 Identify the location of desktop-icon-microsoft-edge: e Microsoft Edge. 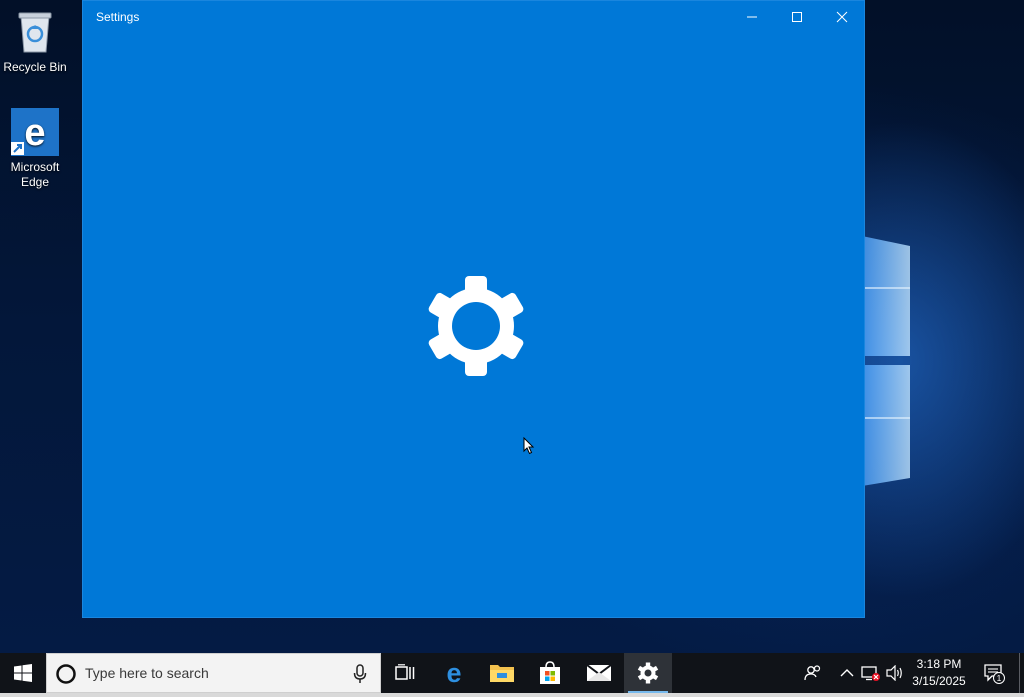
(36, 149).